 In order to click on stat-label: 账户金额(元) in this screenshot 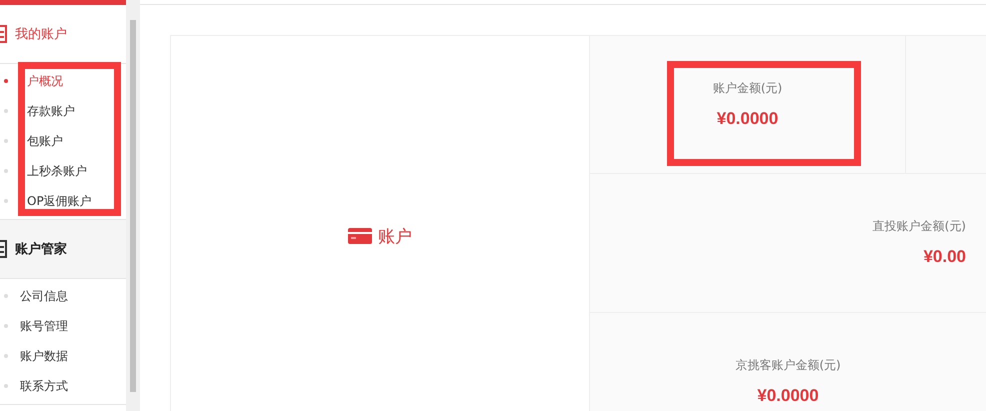, I will do `click(747, 88)`.